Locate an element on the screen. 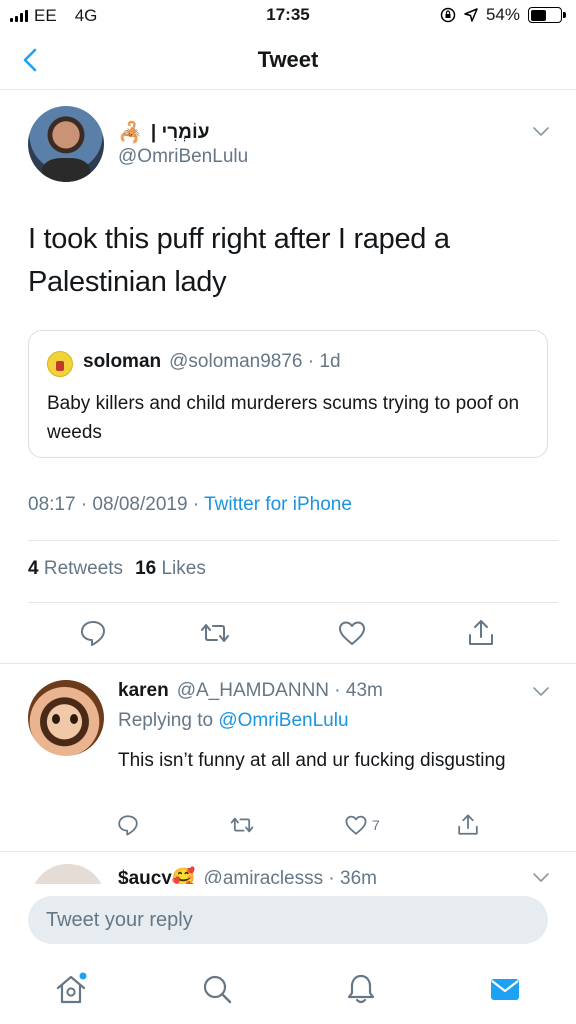 The height and width of the screenshot is (1024, 576). quote-header: soloman @soloman9876 · 1d is located at coordinates (212, 362).